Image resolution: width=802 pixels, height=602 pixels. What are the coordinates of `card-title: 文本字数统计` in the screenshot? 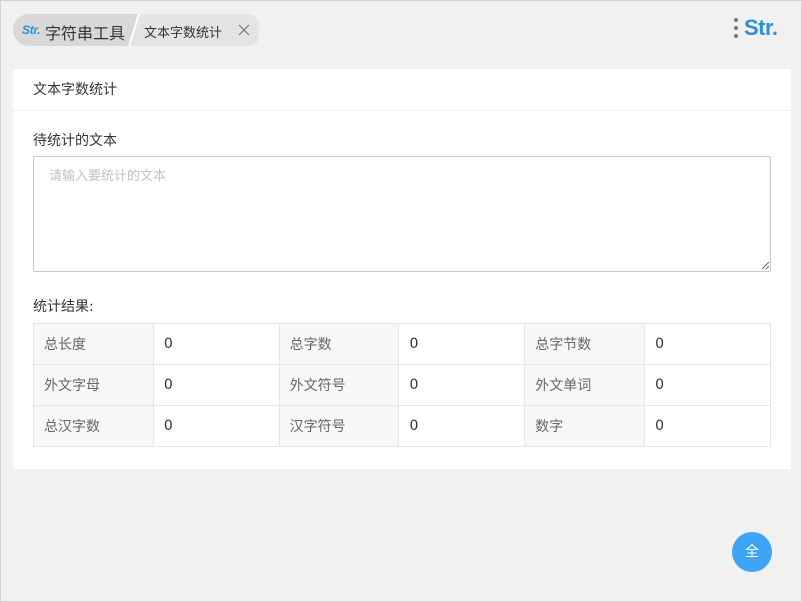 It's located at (402, 90).